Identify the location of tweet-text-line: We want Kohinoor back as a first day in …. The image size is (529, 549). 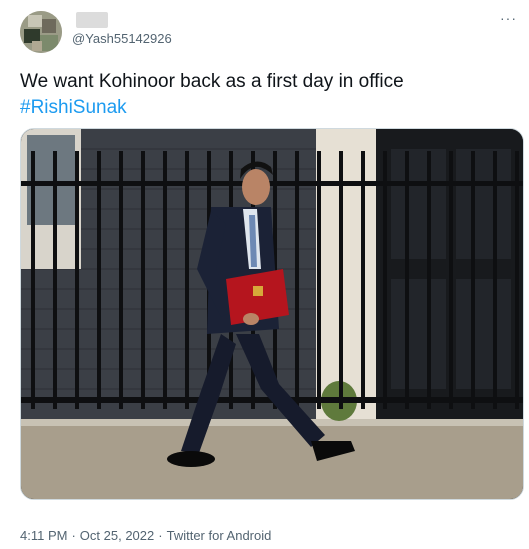
(212, 81).